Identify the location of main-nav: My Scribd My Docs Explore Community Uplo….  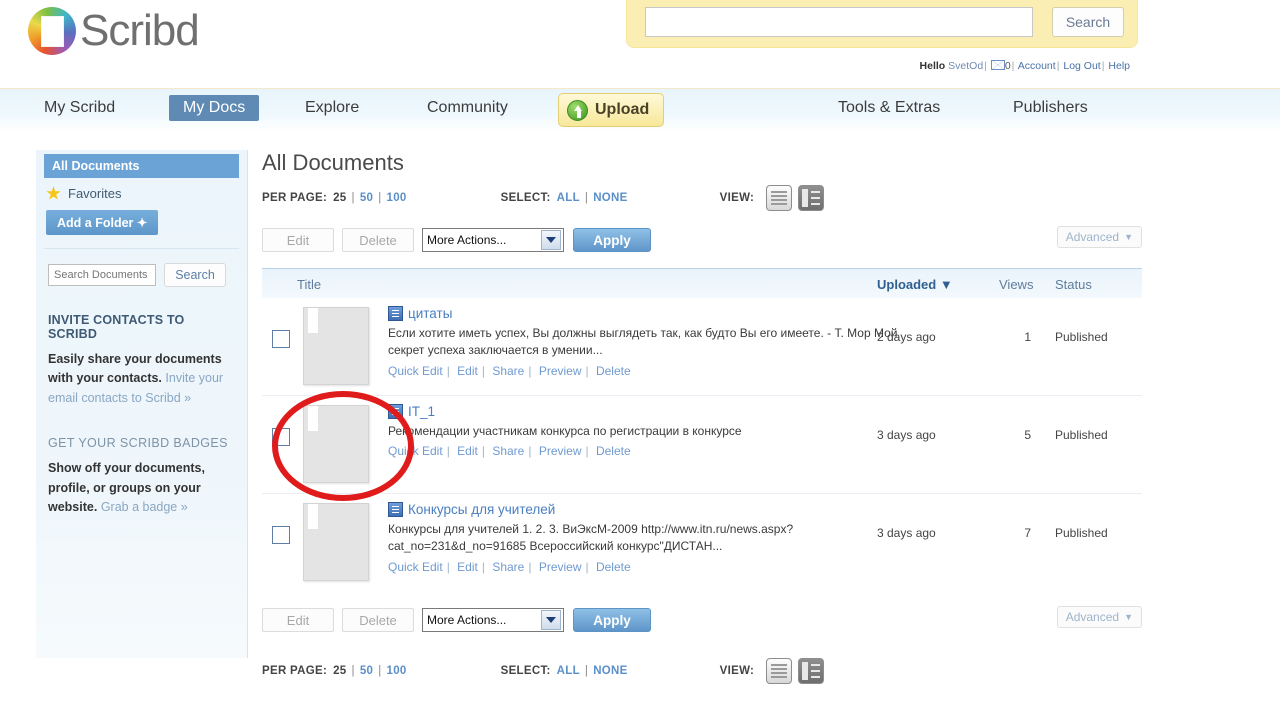
(640, 110).